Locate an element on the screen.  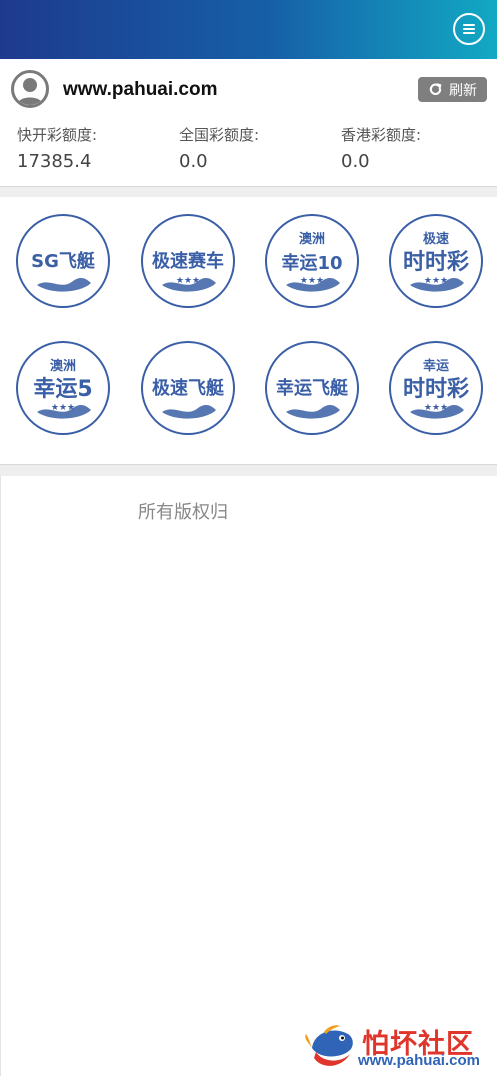
game-title: 幸运10 is located at coordinates (311, 263).